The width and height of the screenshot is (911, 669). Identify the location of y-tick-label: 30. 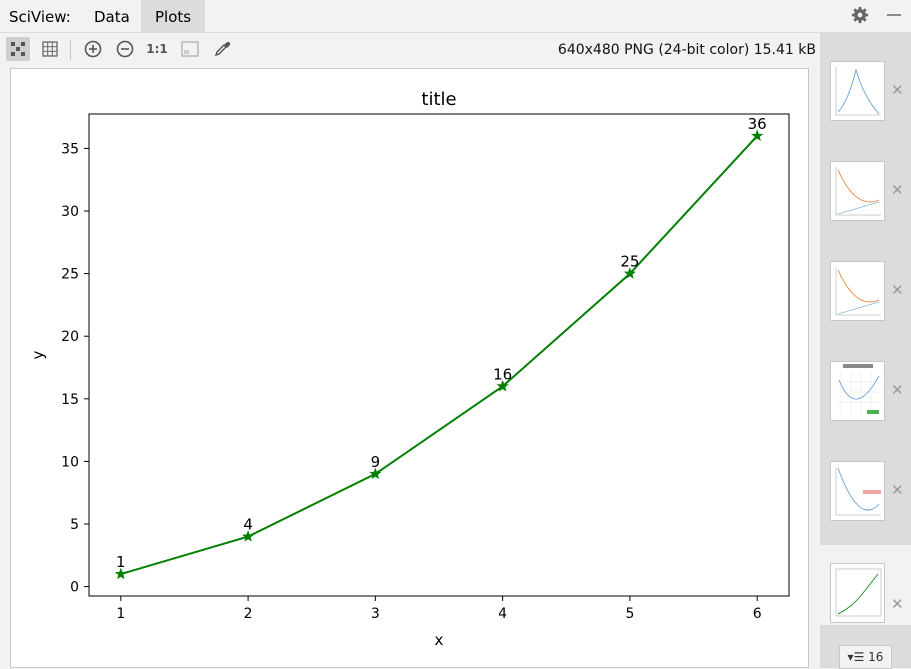
(70, 212).